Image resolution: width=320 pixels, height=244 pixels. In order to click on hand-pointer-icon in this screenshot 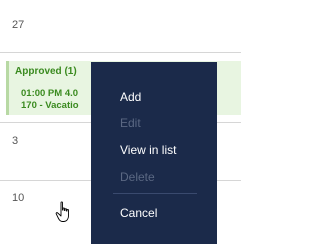, I will do `click(62, 211)`.